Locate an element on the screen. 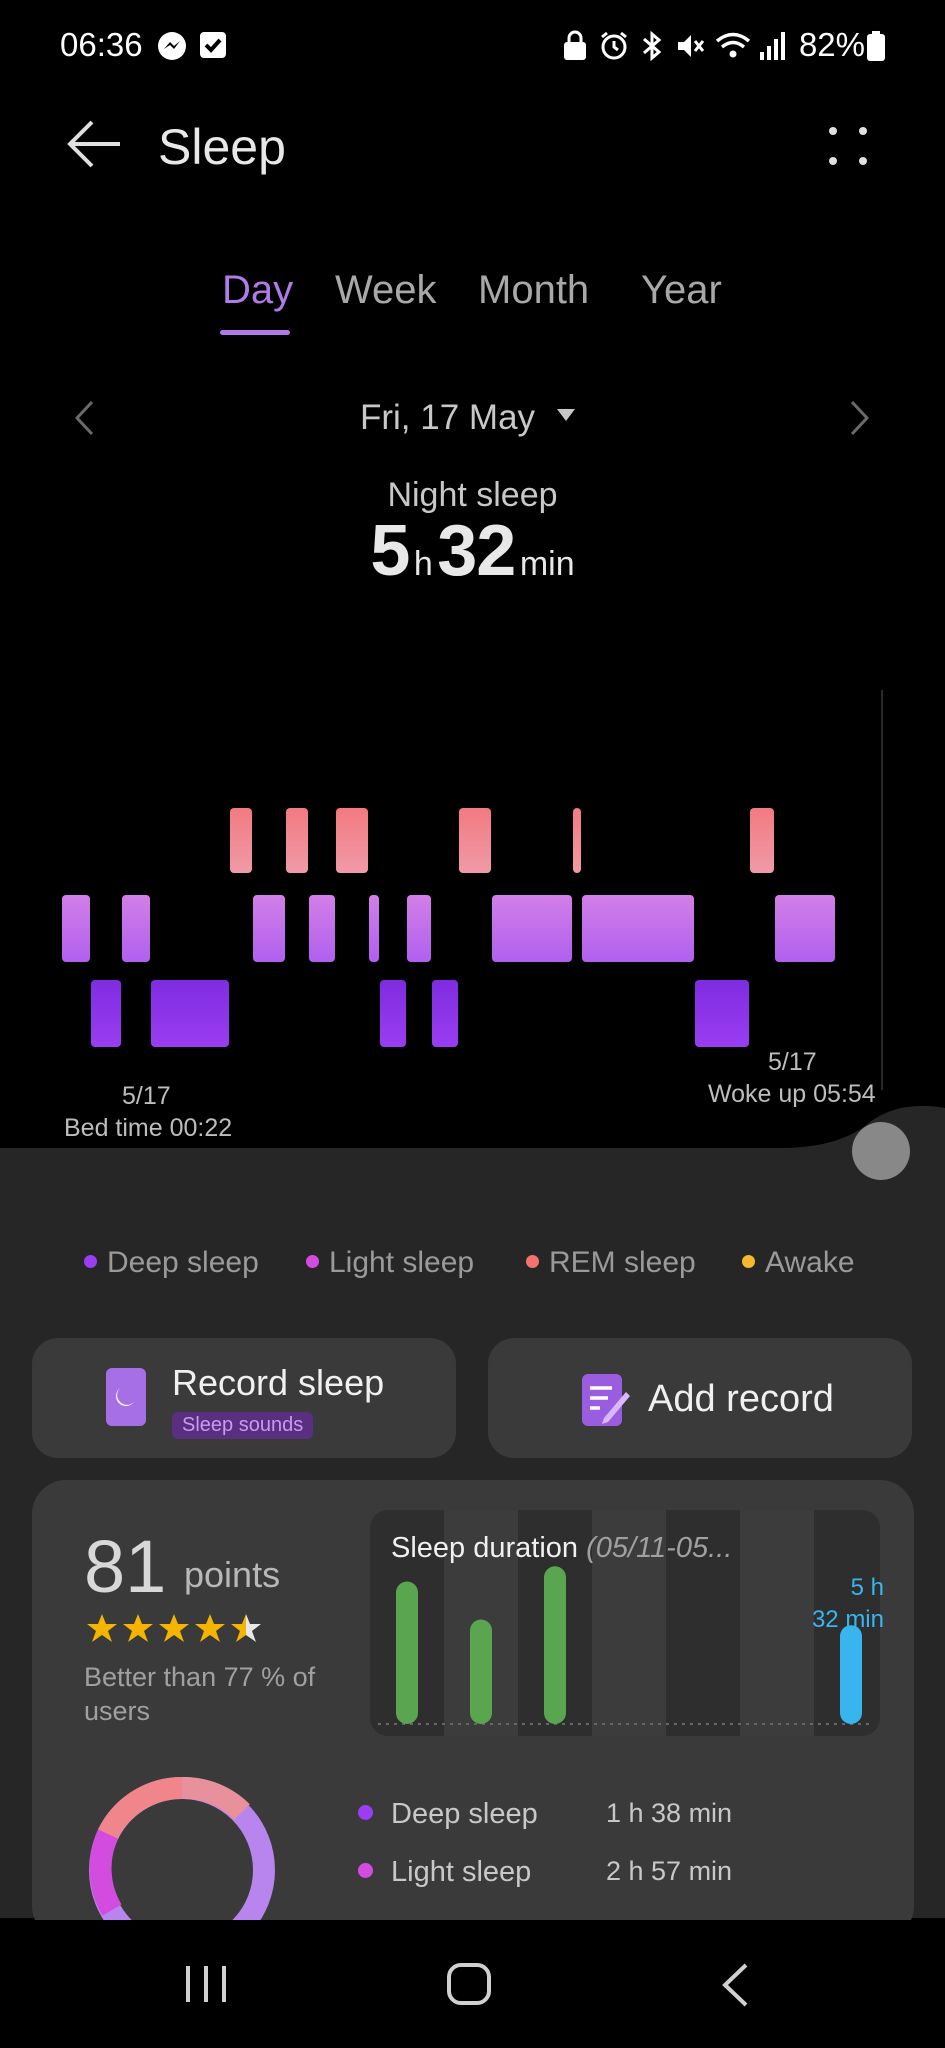 This screenshot has width=945, height=2048. mute-icon is located at coordinates (691, 46).